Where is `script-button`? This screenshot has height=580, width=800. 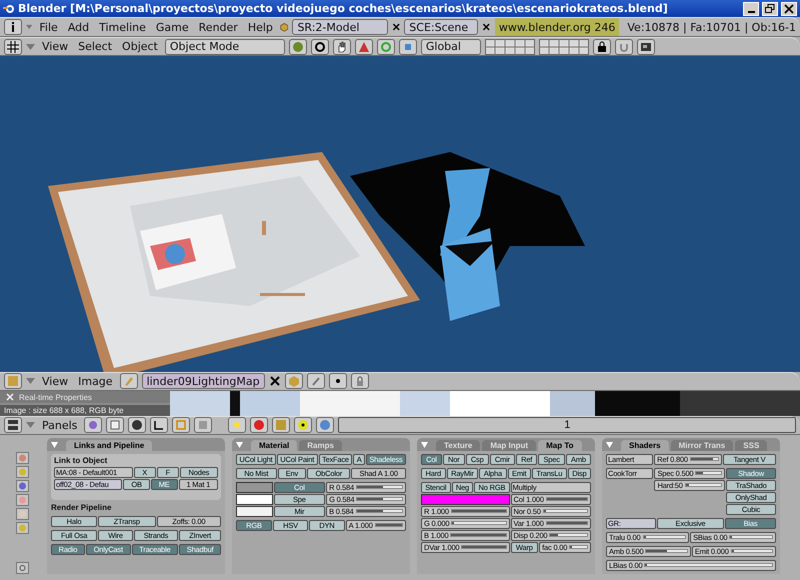 script-button is located at coordinates (115, 425).